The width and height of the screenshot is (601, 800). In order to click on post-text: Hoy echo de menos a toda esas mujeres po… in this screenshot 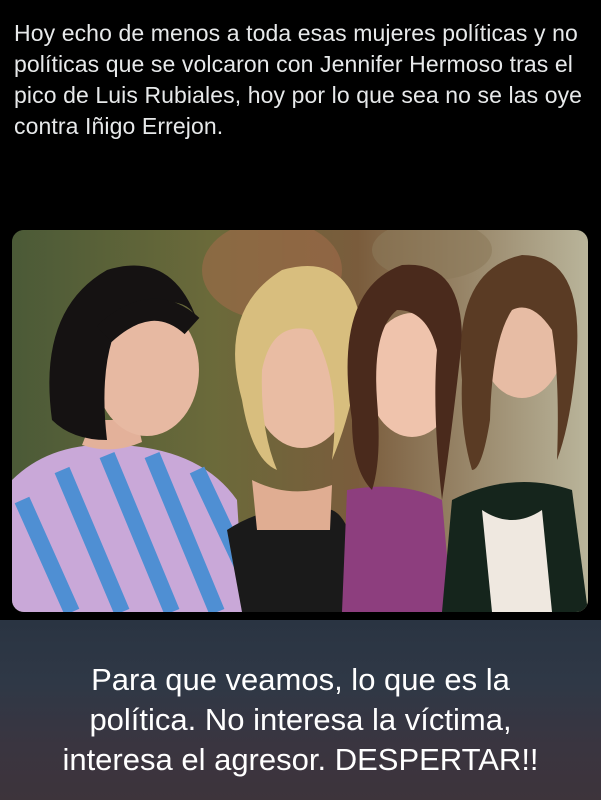, I will do `click(298, 79)`.